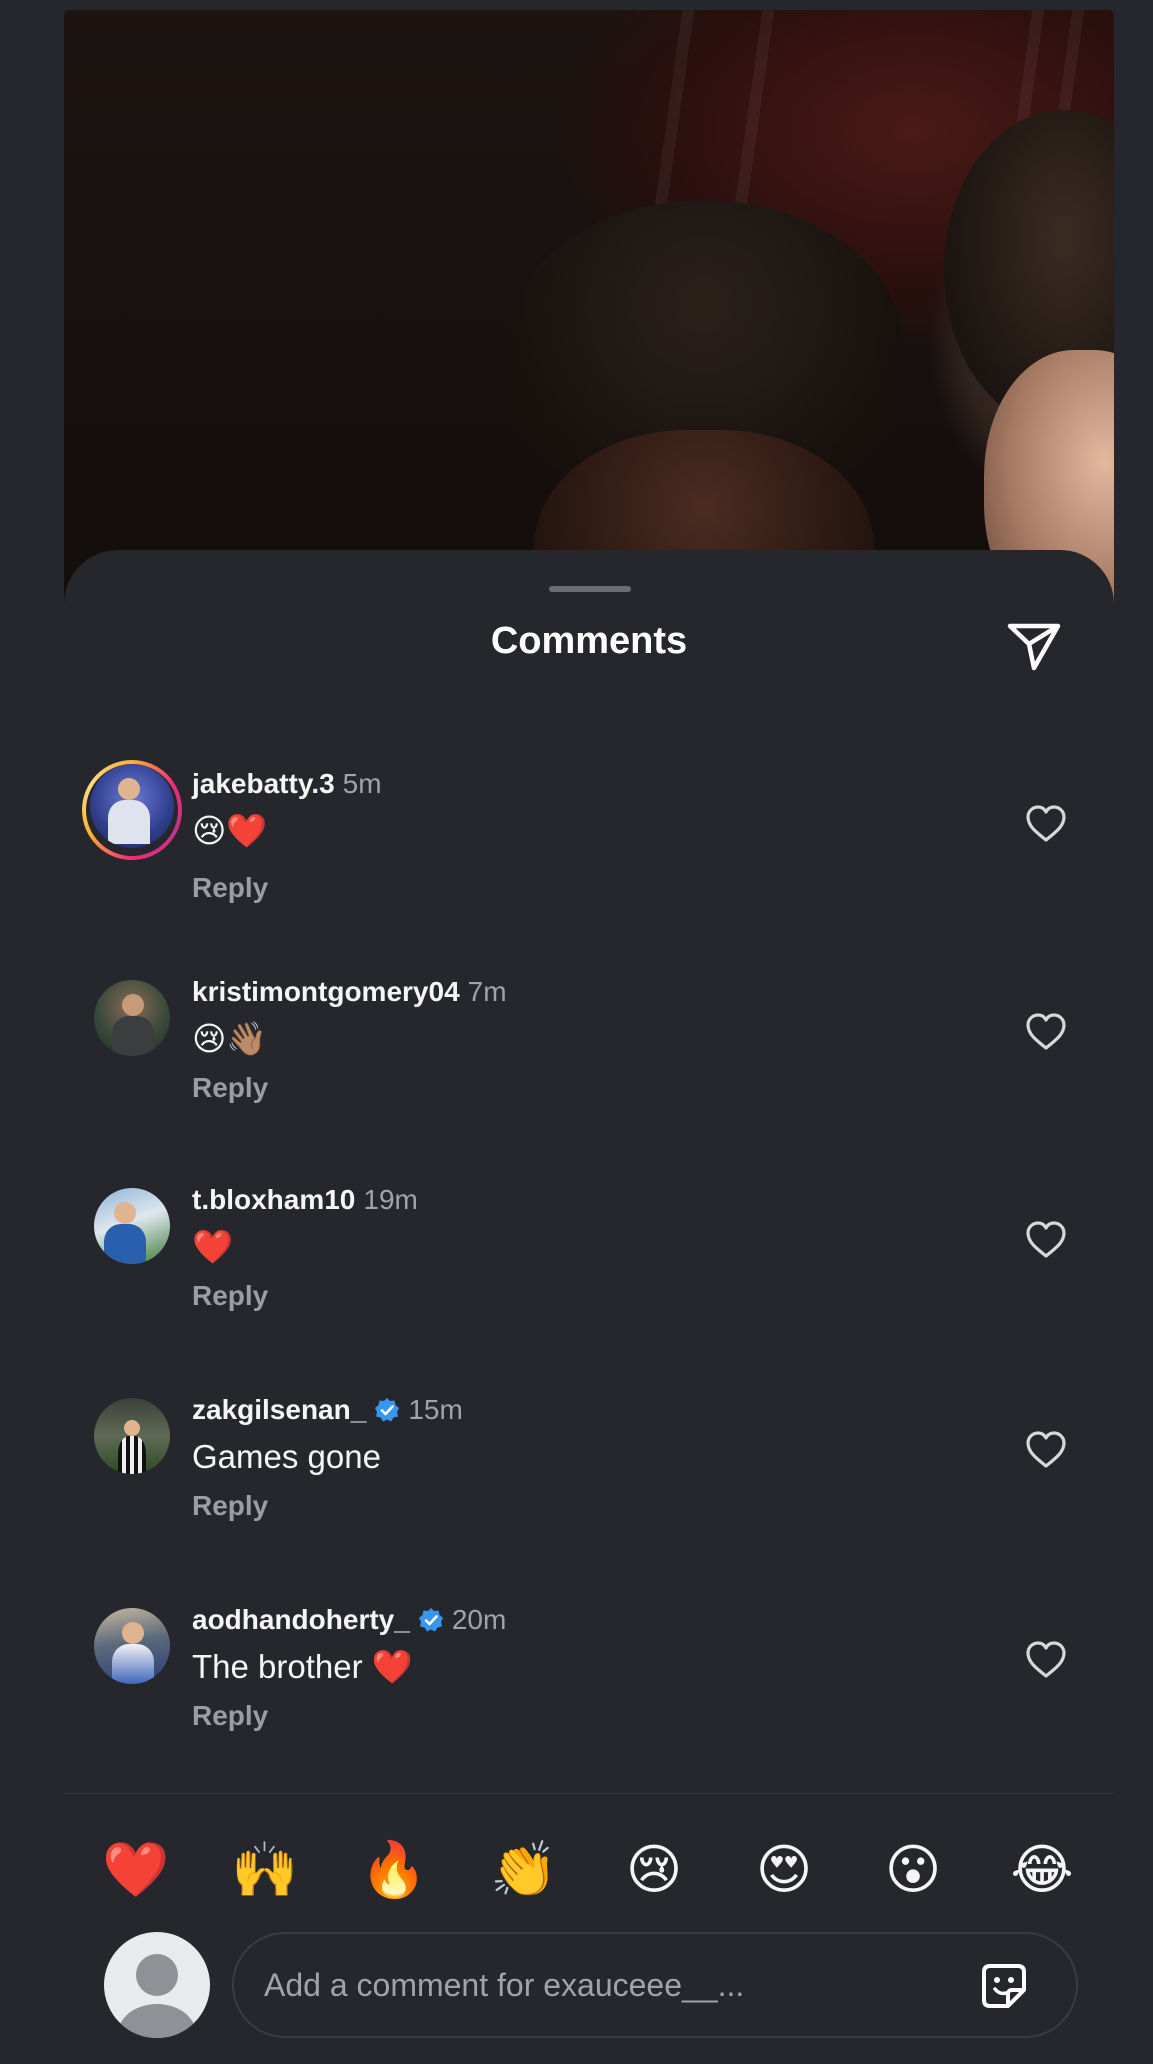 This screenshot has width=1153, height=2064. I want to click on share-icon, so click(1034, 647).